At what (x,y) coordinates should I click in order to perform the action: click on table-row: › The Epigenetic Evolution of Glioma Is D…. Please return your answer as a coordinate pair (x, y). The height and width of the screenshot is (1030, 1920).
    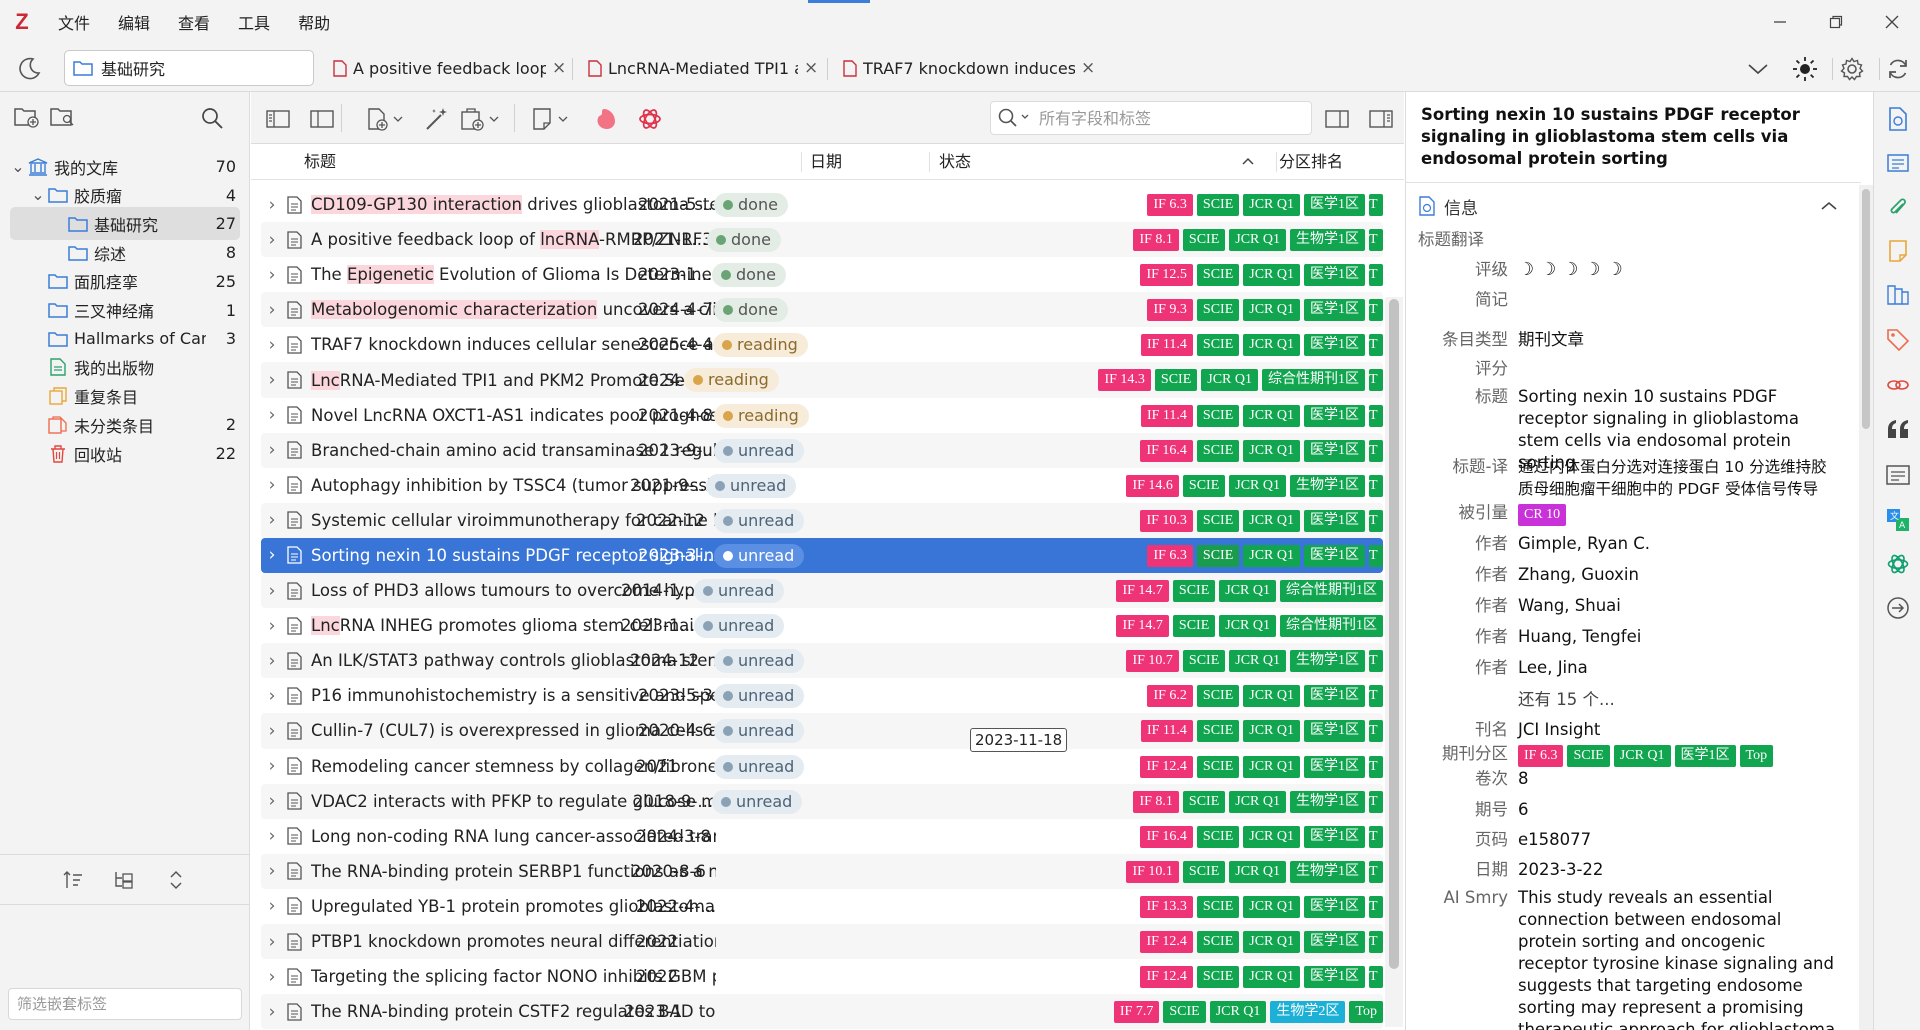
    Looking at the image, I should click on (822, 274).